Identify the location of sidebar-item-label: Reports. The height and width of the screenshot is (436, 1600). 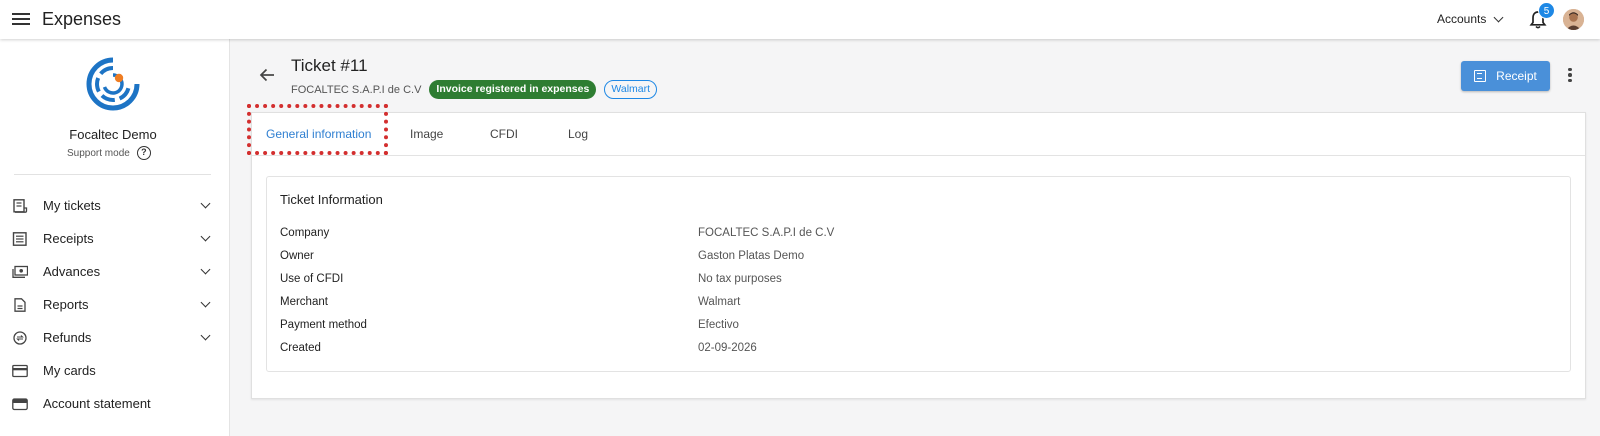
(66, 304).